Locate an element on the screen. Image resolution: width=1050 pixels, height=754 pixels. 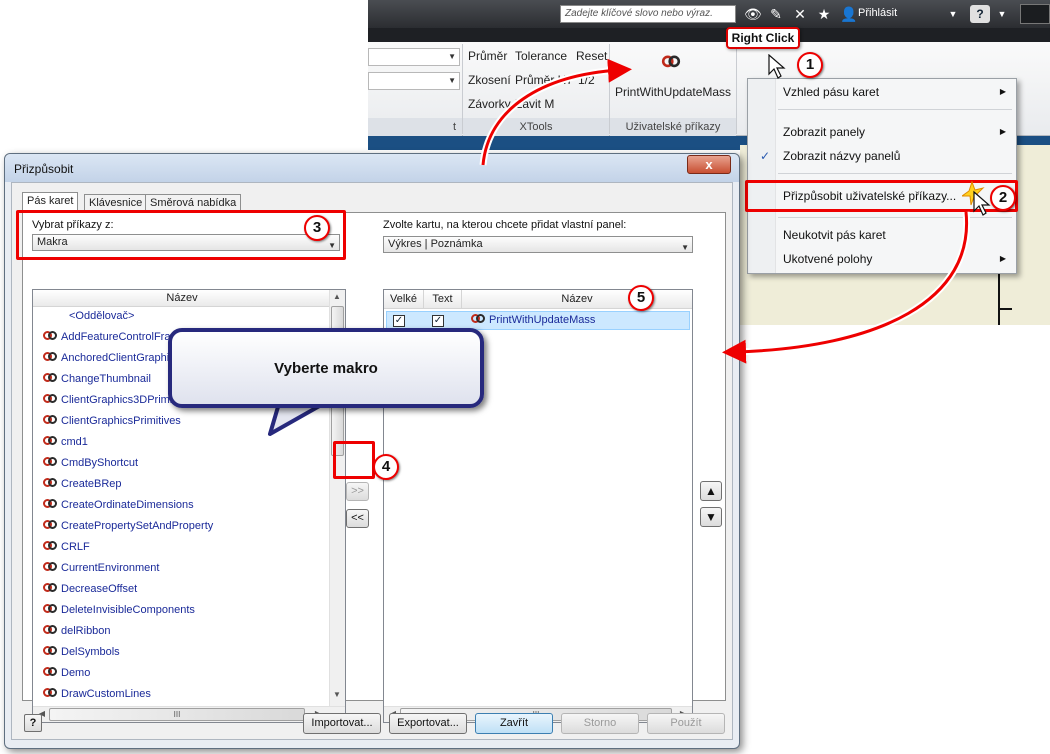
arrow-to-custom-list is located at coordinates (852, 283).